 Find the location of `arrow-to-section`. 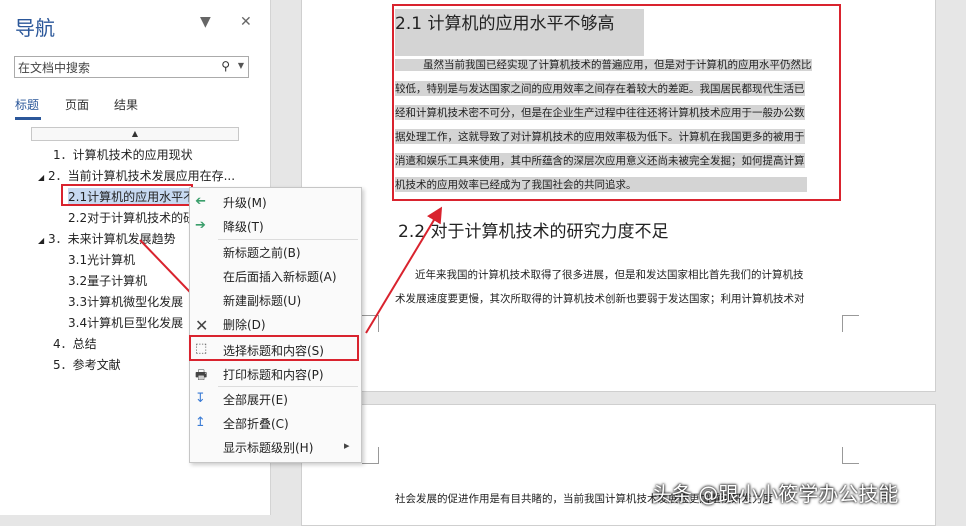

arrow-to-section is located at coordinates (404, 270).